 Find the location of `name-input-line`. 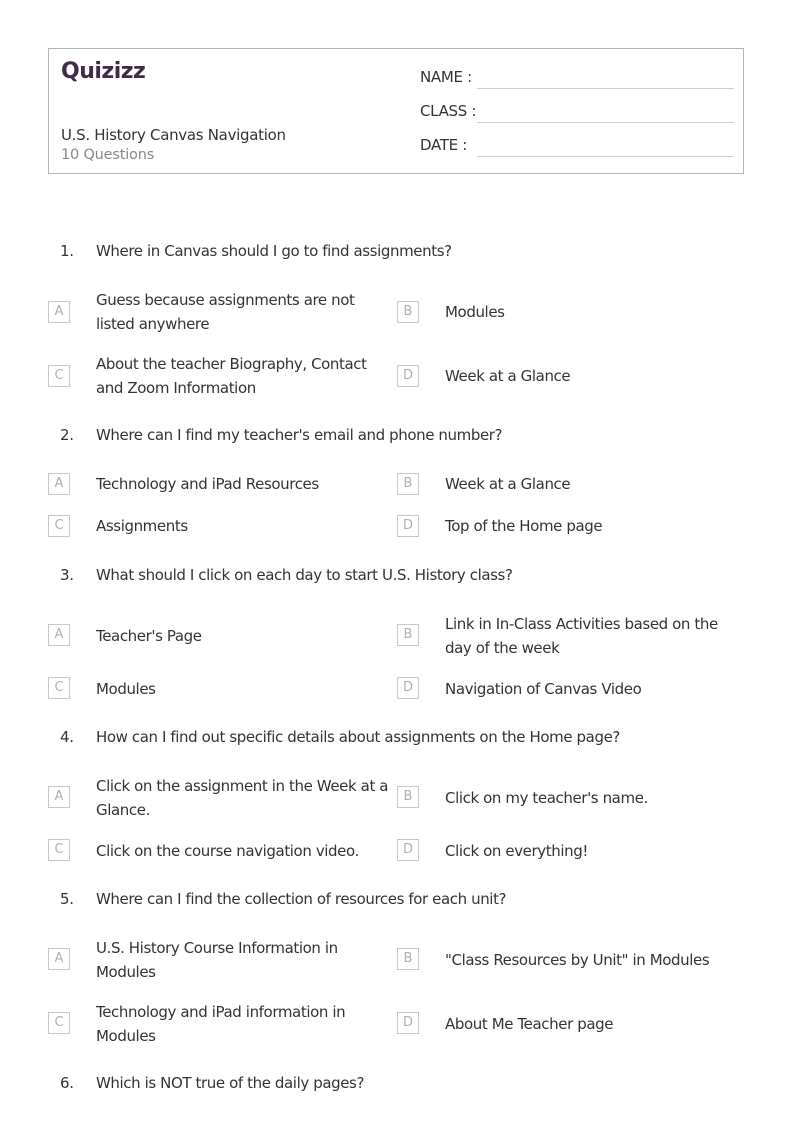

name-input-line is located at coordinates (605, 88).